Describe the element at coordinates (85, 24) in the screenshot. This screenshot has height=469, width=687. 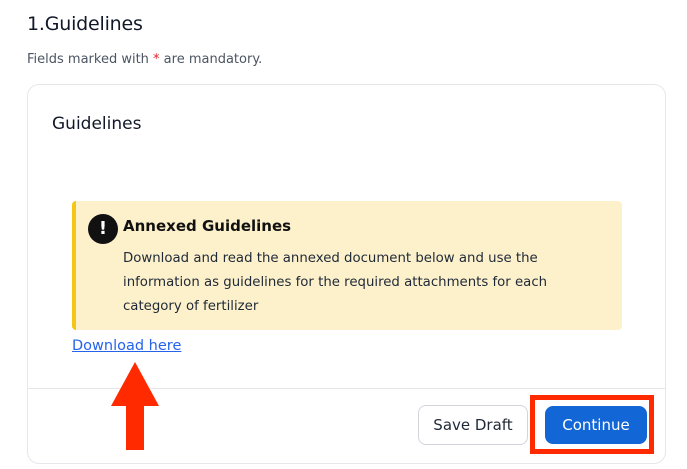
I see `step-title: 1.Guidelines` at that location.